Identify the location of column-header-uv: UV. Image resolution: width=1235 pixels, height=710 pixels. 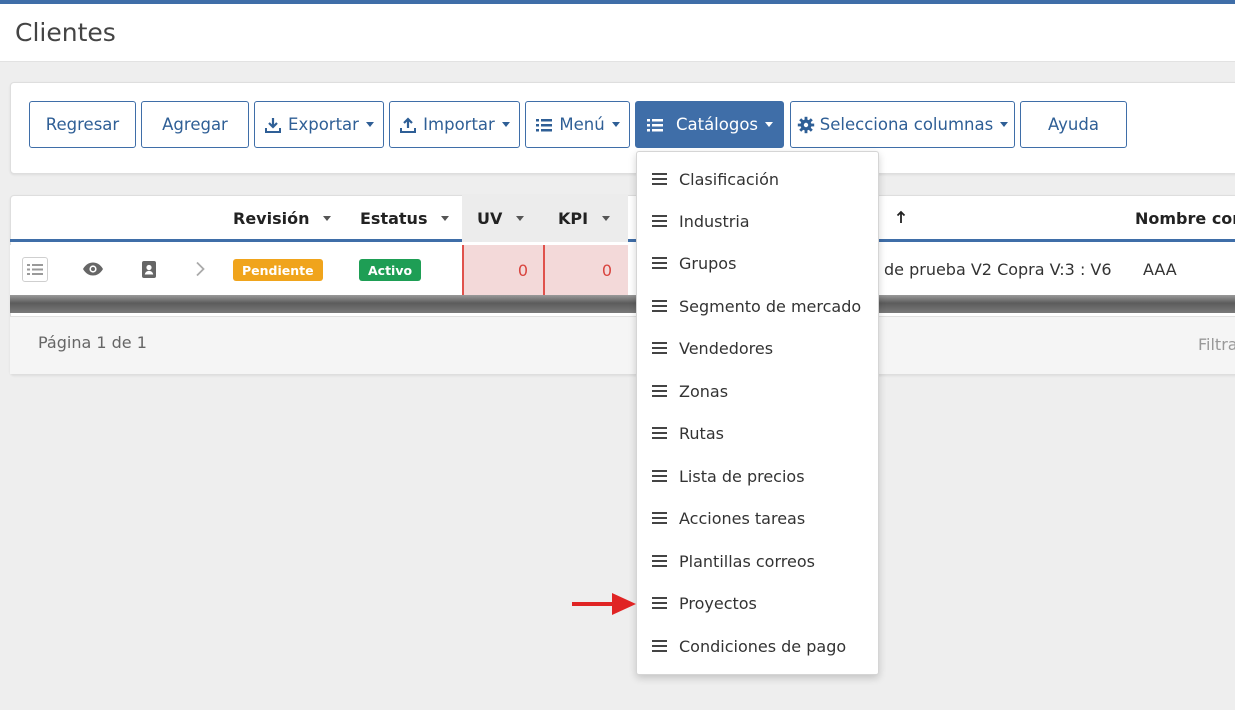
(501, 218).